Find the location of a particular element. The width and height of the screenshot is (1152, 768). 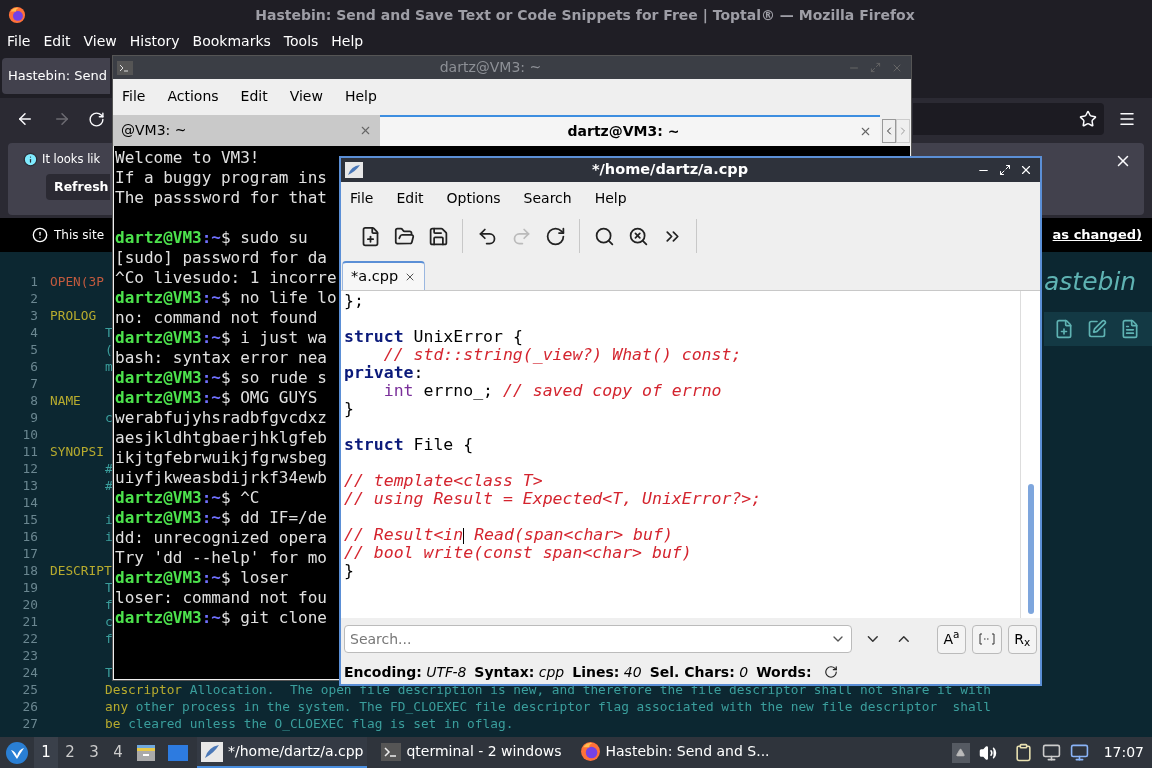

hastebin-line: SYNOPSI is located at coordinates (77, 451).